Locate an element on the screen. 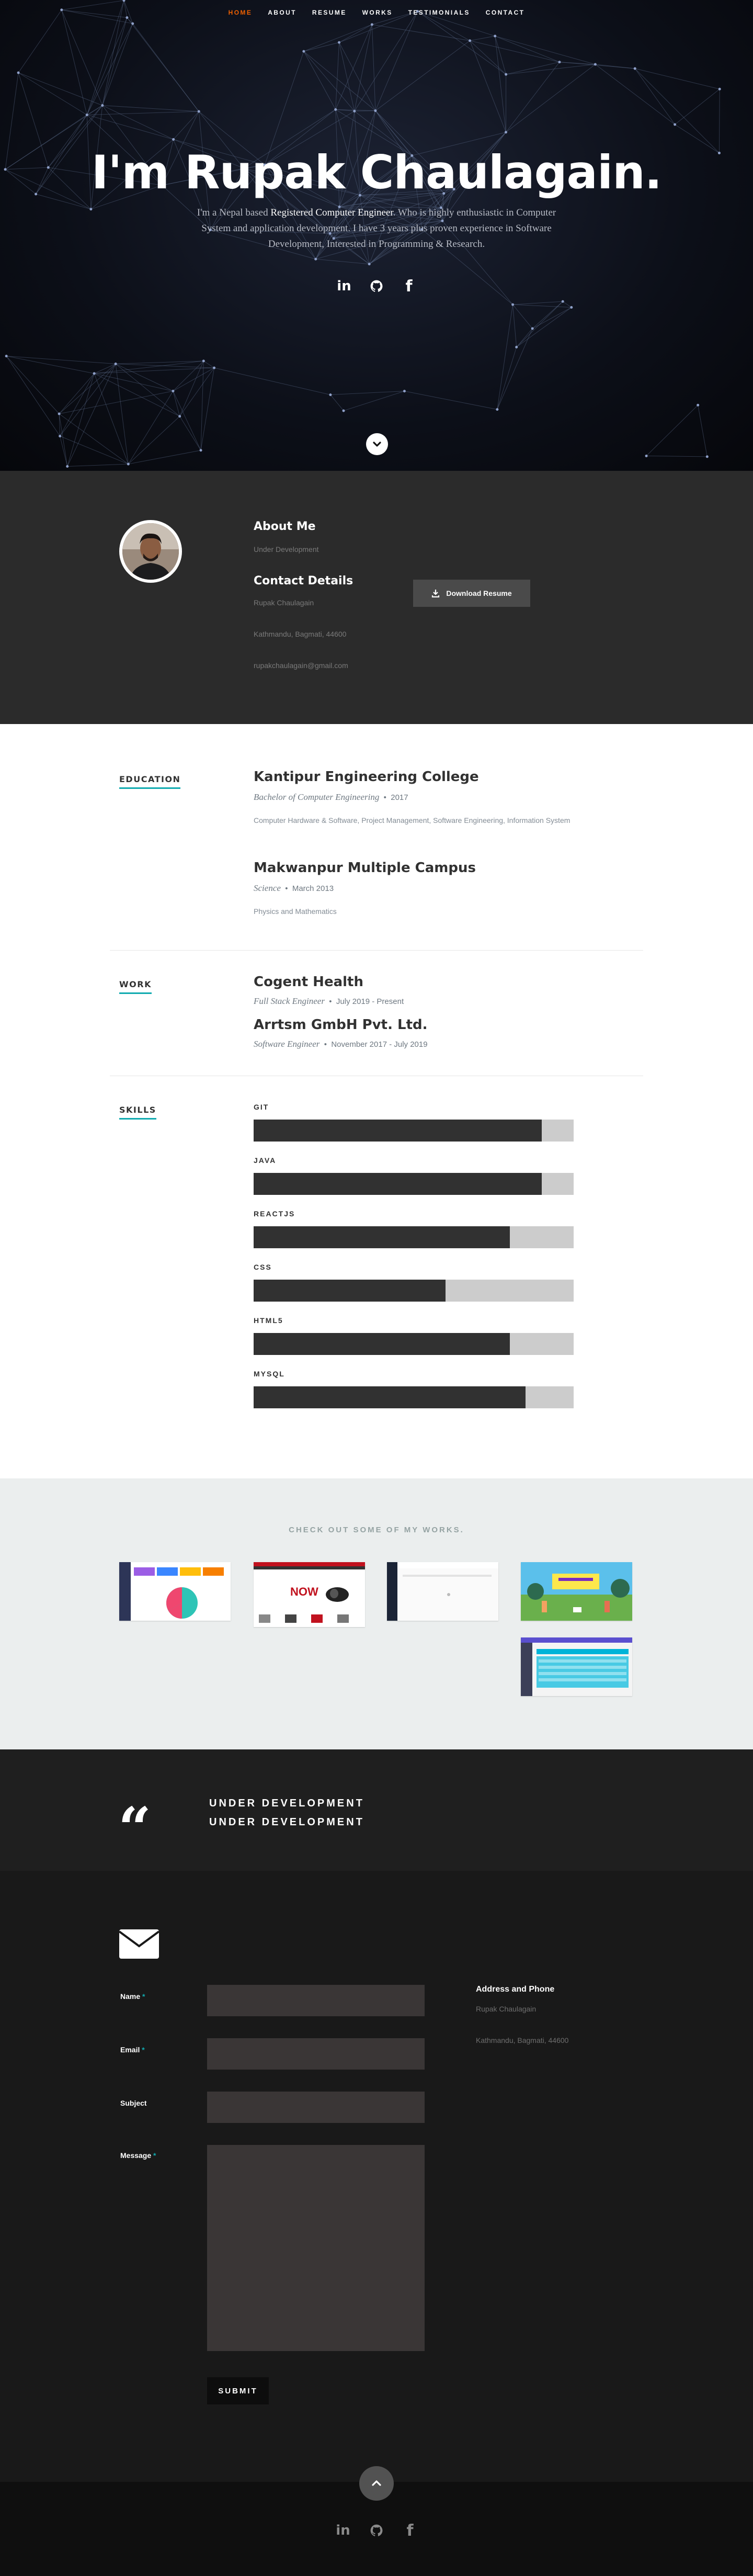 This screenshot has width=753, height=2576. education-info: Science • March 2013 is located at coordinates (294, 888).